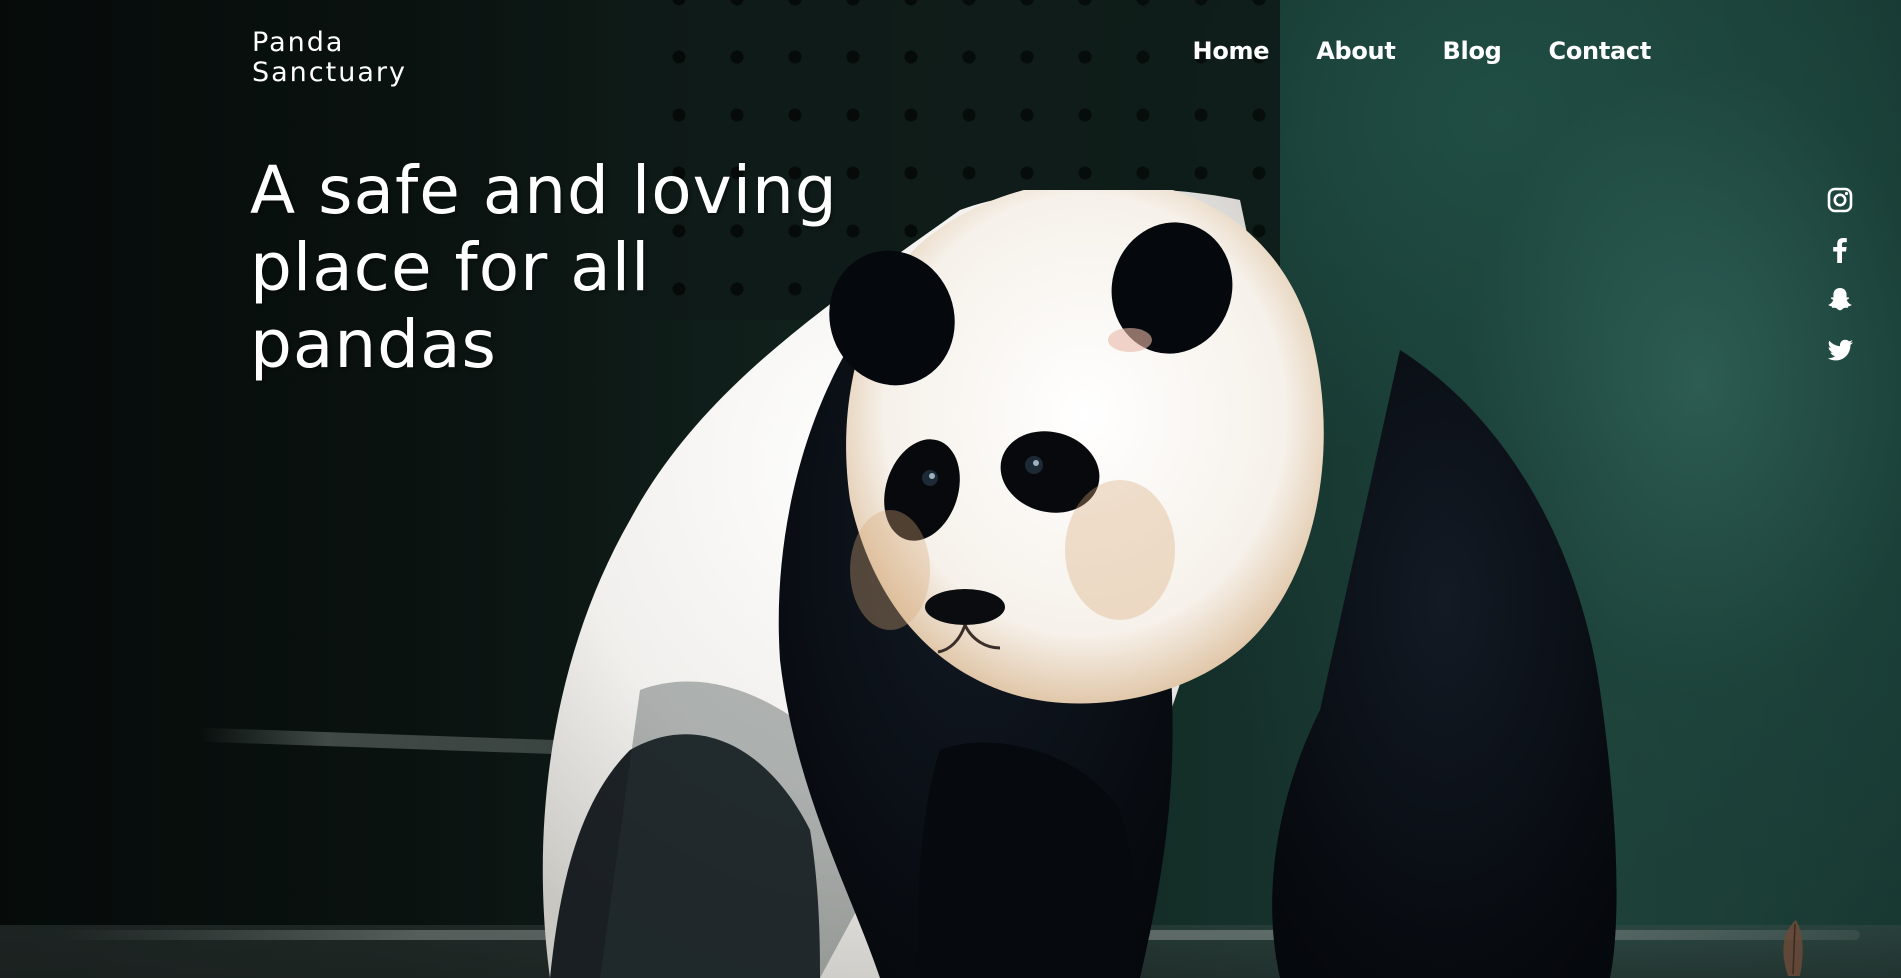 The width and height of the screenshot is (1901, 978). Describe the element at coordinates (1793, 948) in the screenshot. I see `dry-leaf` at that location.